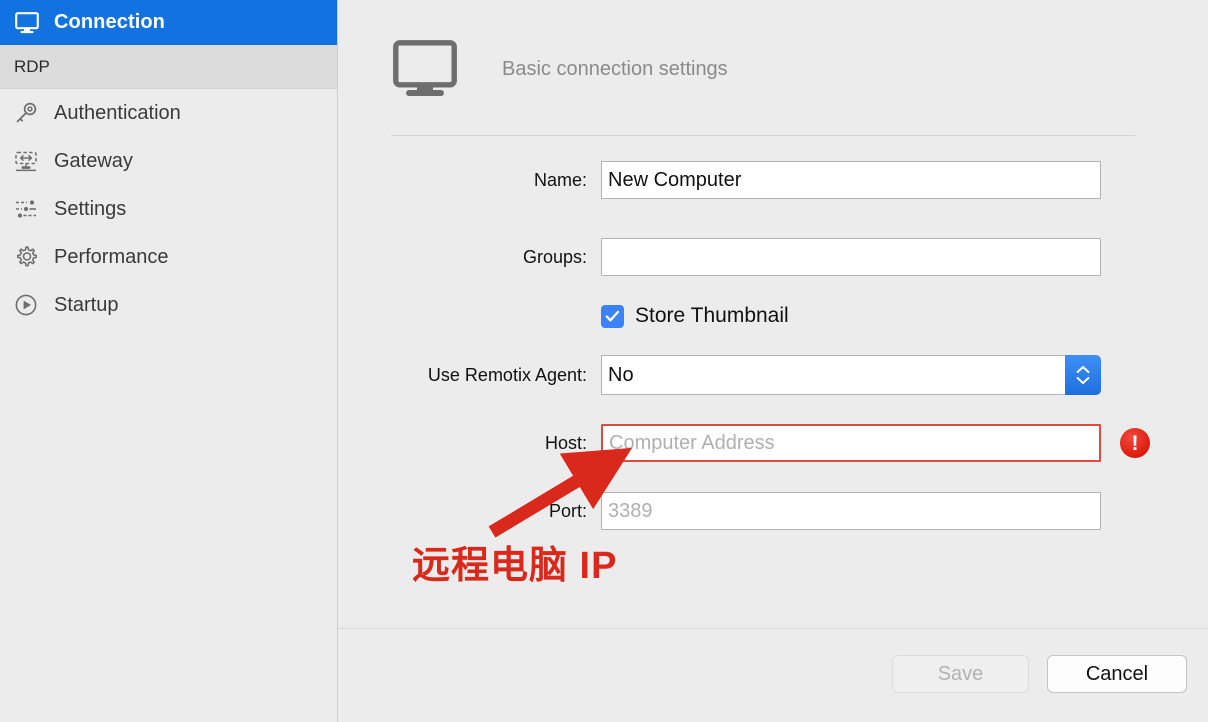 The height and width of the screenshot is (722, 1208). I want to click on form-row-name: Name: New Computer, so click(773, 180).